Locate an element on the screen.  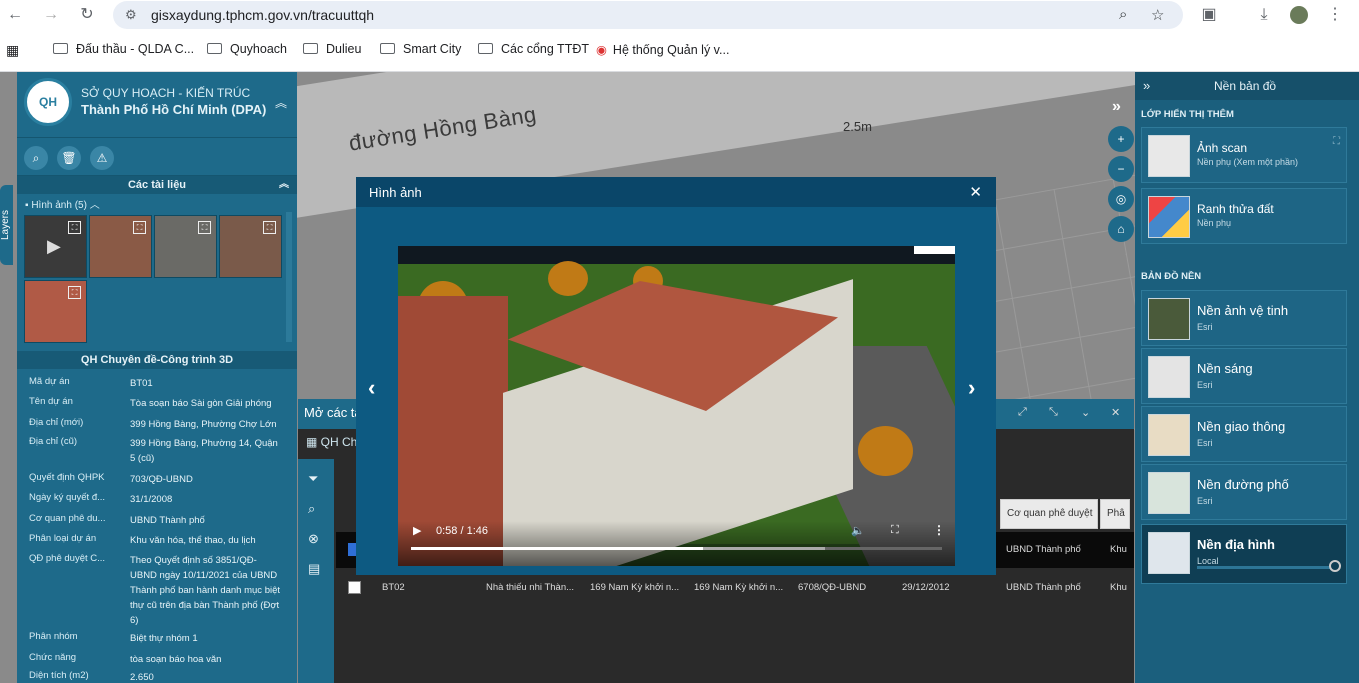
bookmark-item: Smart City is located at coordinates (420, 49).